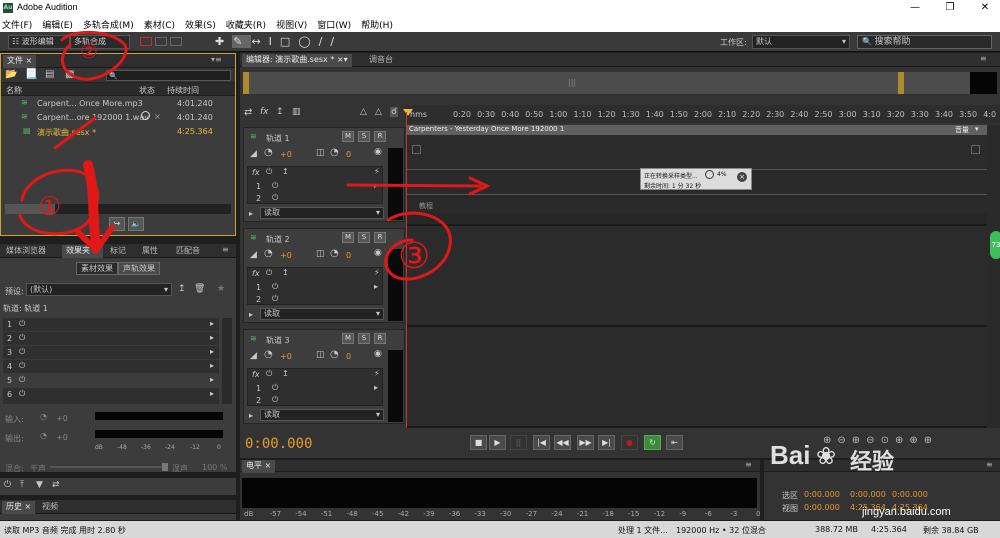 This screenshot has height=538, width=1000. I want to click on annotation-label-3: ③, so click(414, 256).